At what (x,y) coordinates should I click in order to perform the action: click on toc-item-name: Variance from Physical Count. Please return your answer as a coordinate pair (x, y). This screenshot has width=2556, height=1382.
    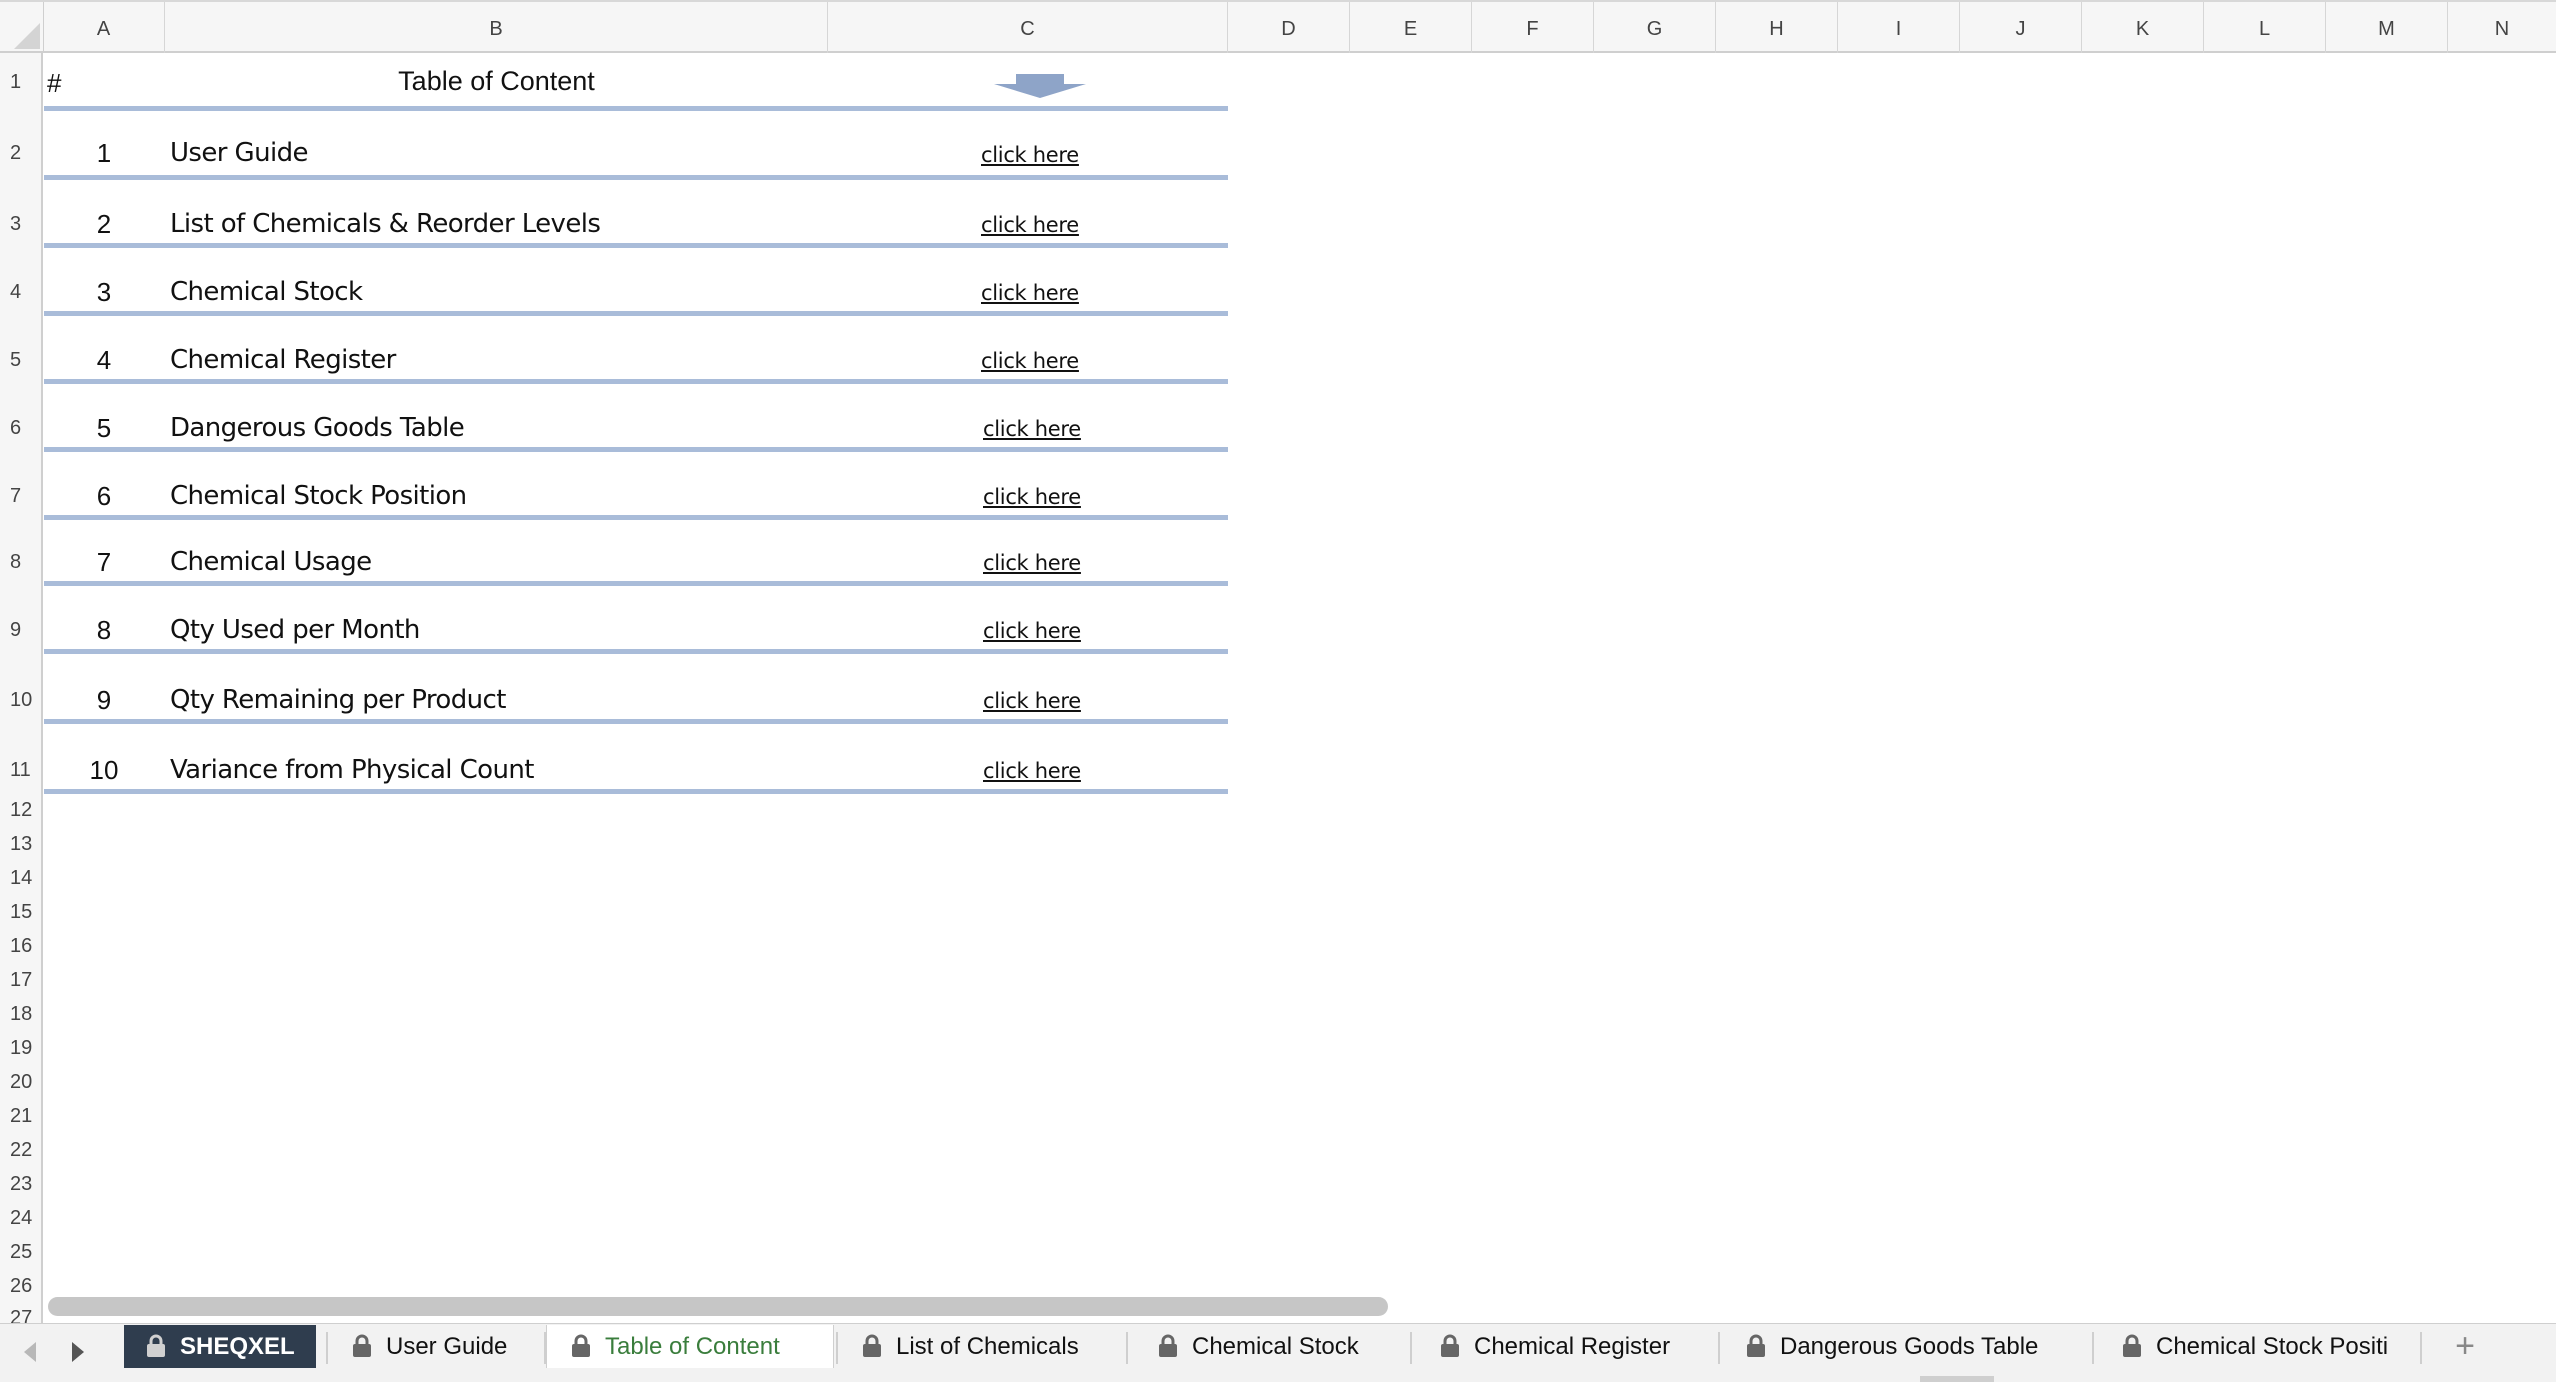
    Looking at the image, I should click on (352, 770).